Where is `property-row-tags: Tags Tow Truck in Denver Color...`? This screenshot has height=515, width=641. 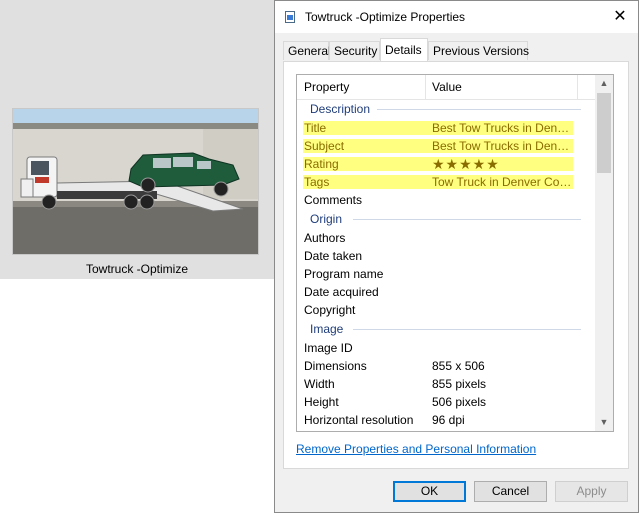 property-row-tags: Tags Tow Truck in Denver Color... is located at coordinates (446, 182).